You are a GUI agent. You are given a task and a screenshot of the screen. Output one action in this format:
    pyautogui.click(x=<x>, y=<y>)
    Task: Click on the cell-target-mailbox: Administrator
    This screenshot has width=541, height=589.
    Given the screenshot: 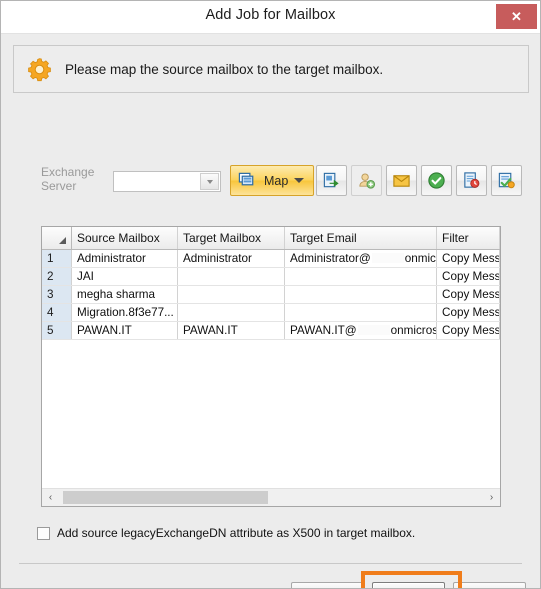 What is the action you would take?
    pyautogui.click(x=231, y=258)
    